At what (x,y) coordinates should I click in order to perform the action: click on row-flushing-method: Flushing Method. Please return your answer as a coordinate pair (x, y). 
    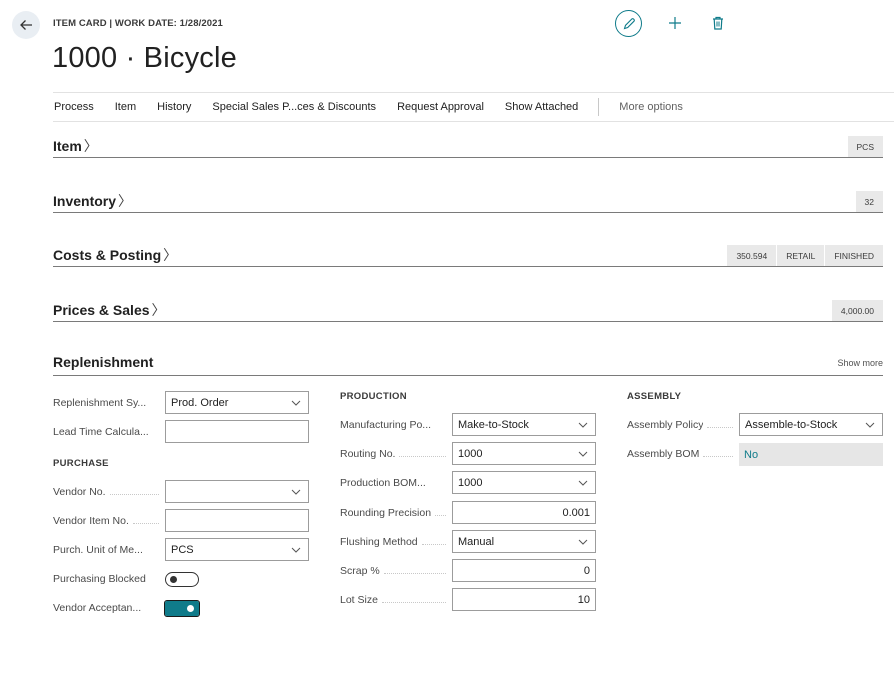
    Looking at the image, I should click on (395, 542).